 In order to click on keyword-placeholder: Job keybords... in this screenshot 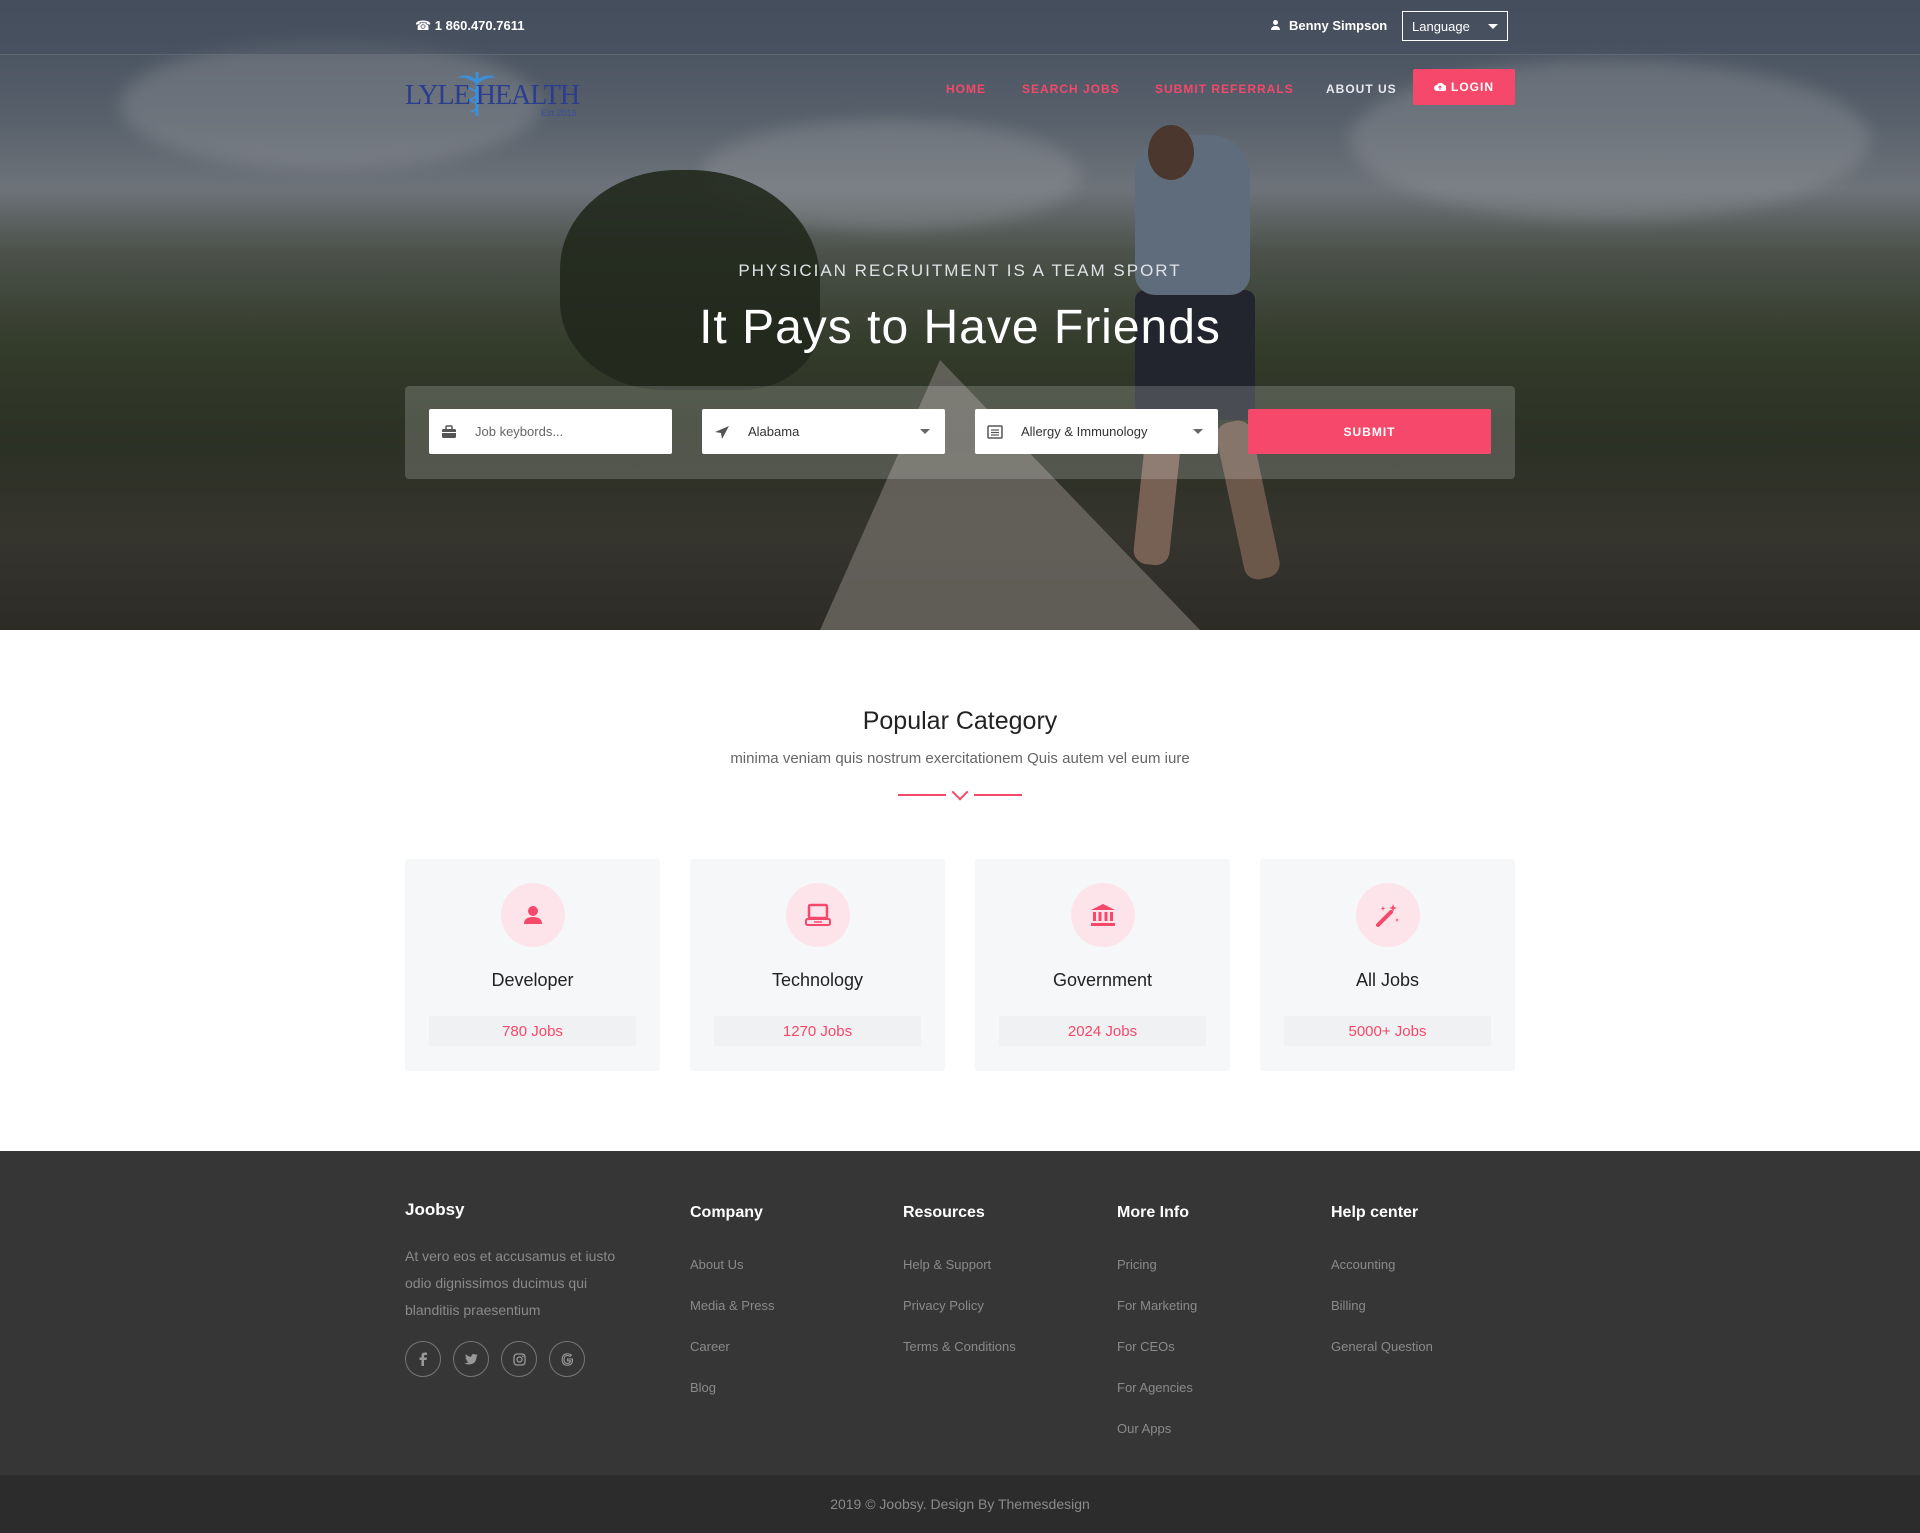, I will do `click(519, 431)`.